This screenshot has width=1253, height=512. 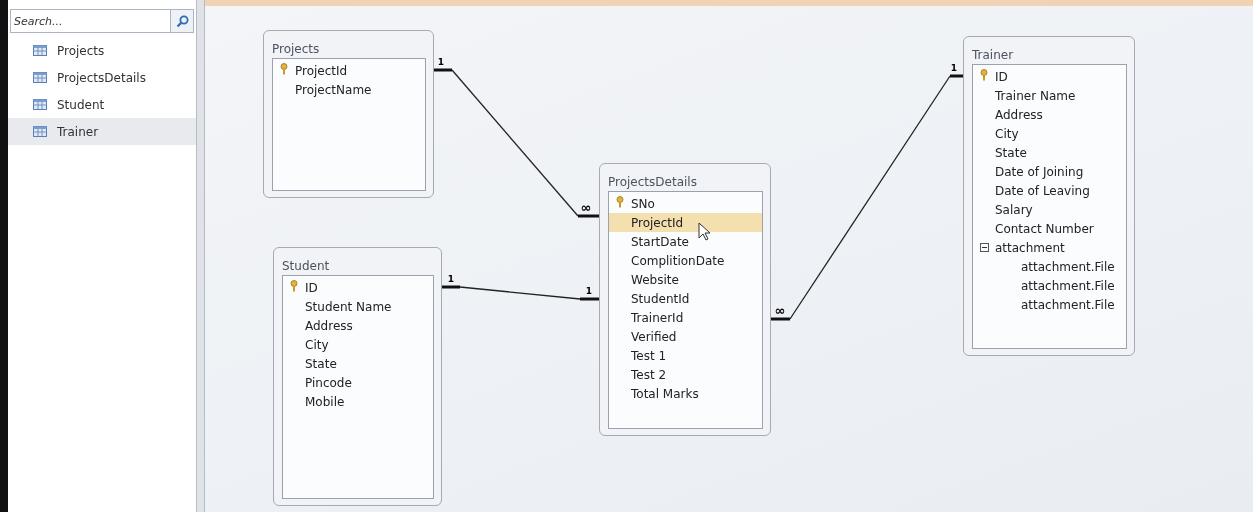 What do you see at coordinates (102, 77) in the screenshot?
I see `sidebar-item: ProjectsDetails` at bounding box center [102, 77].